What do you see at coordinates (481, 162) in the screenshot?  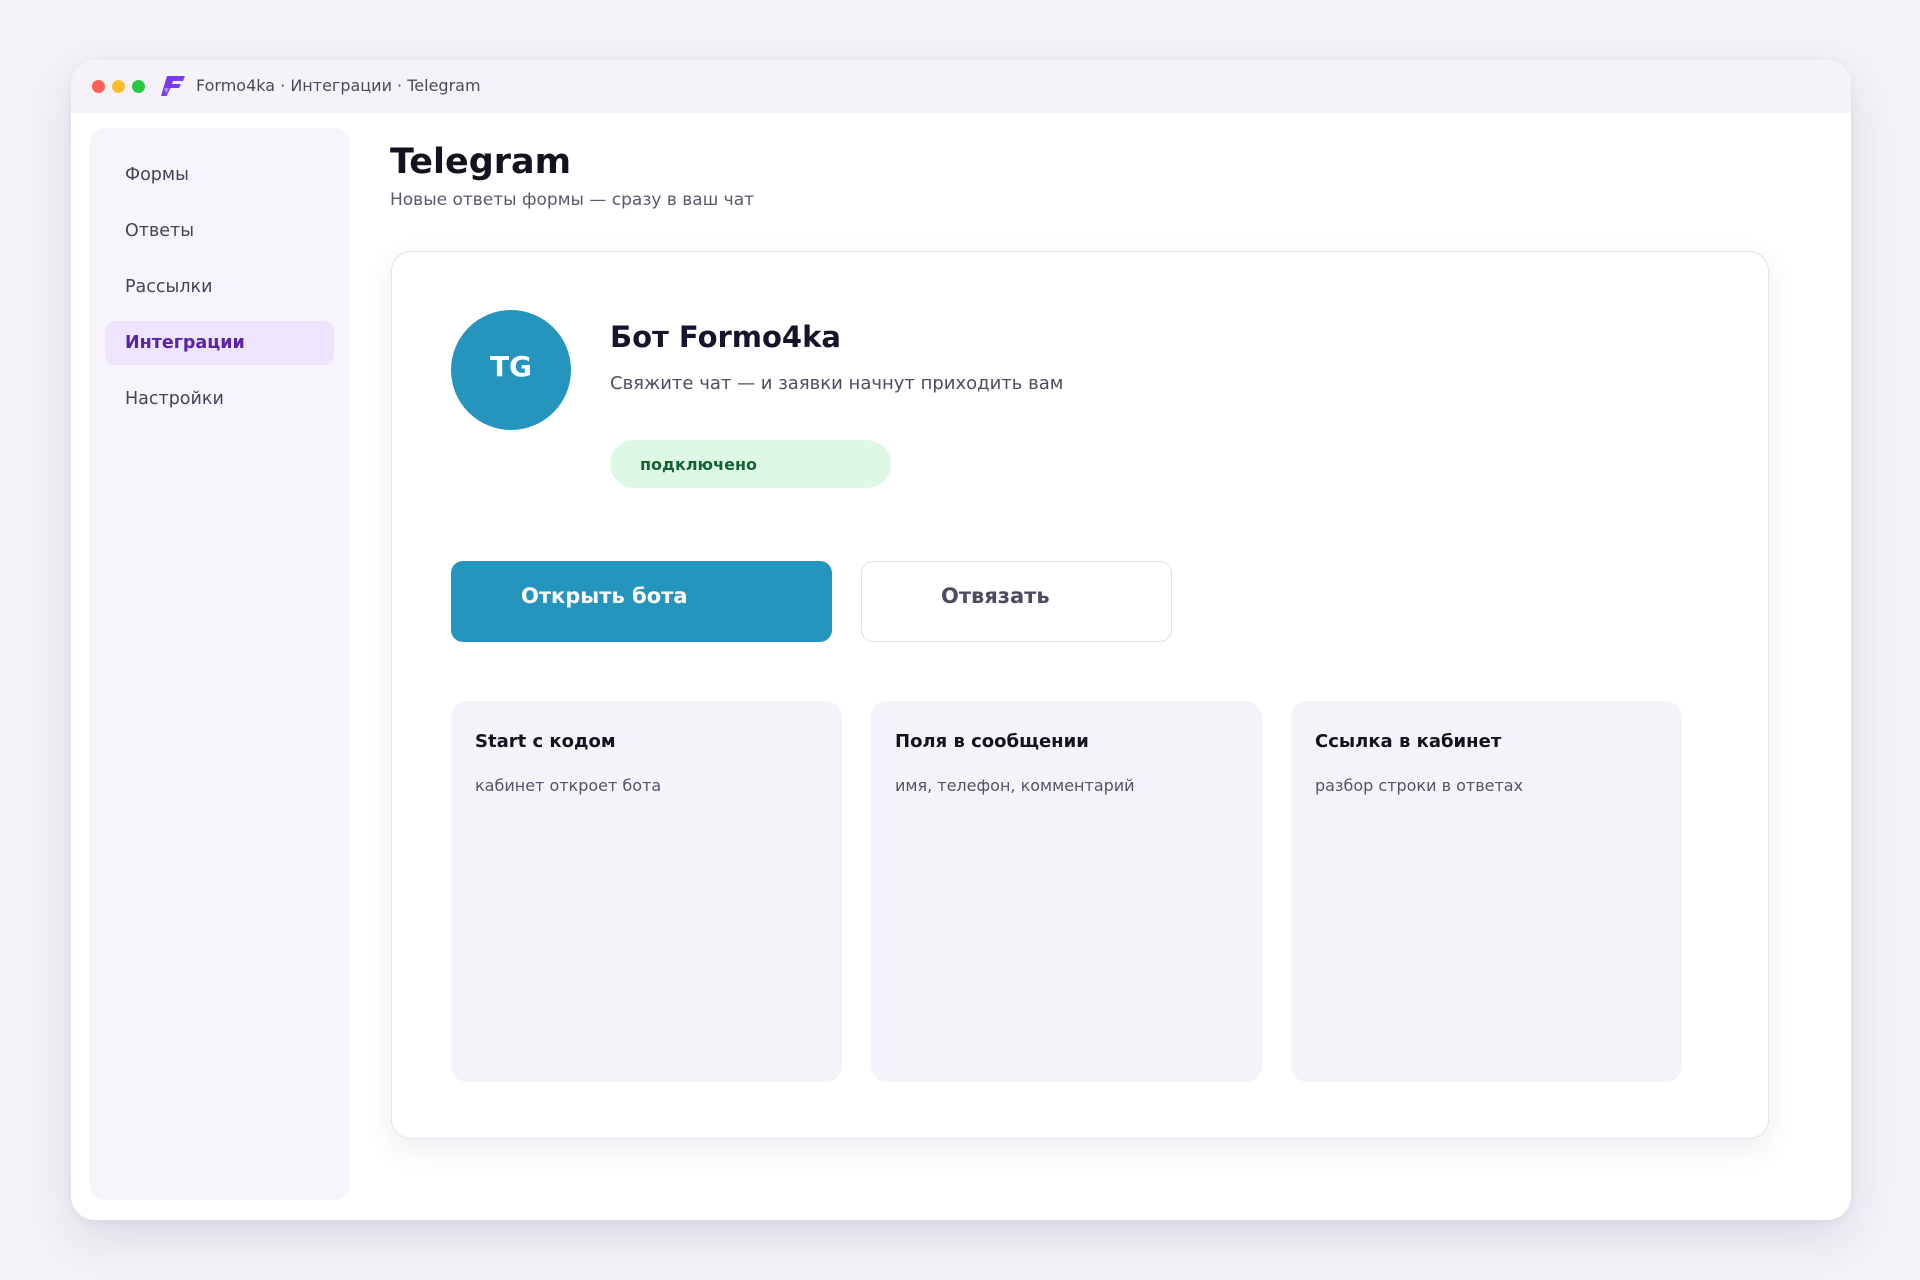 I see `page-title: Telegram` at bounding box center [481, 162].